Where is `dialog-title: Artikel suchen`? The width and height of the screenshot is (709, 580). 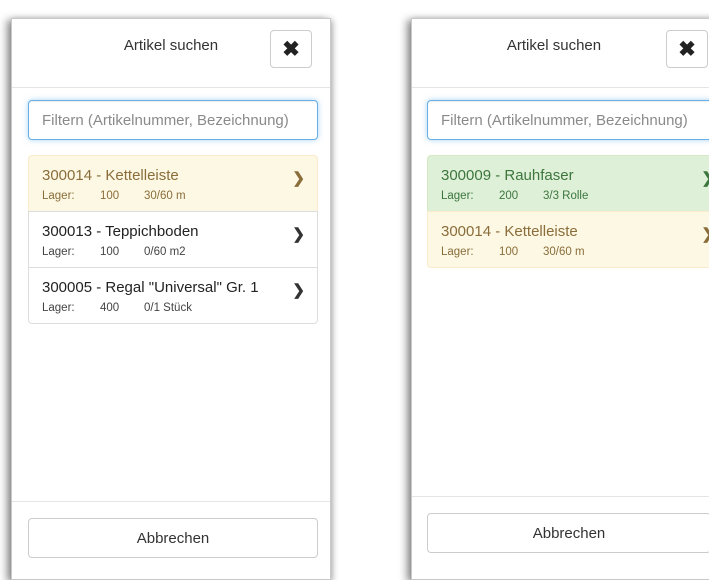 dialog-title: Artikel suchen is located at coordinates (554, 45).